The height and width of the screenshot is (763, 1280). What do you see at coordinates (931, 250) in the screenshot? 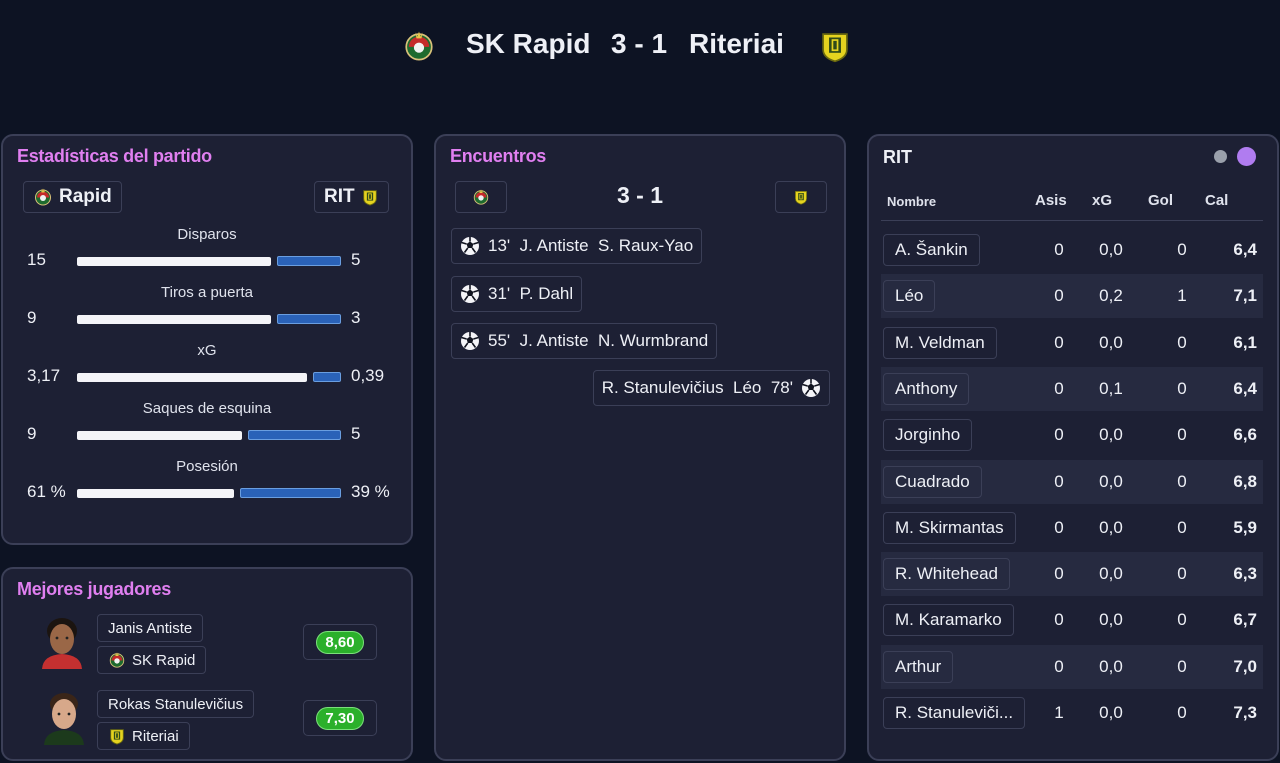
I see `player-name-chip: A. Šankin` at bounding box center [931, 250].